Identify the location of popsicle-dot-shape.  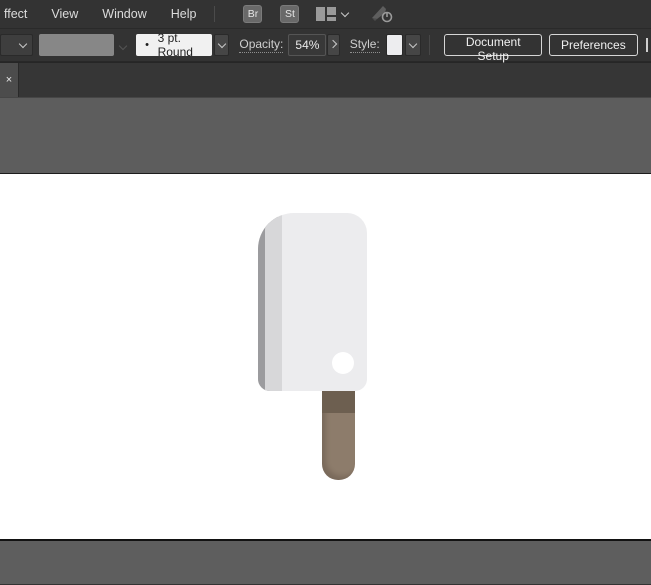
(343, 363).